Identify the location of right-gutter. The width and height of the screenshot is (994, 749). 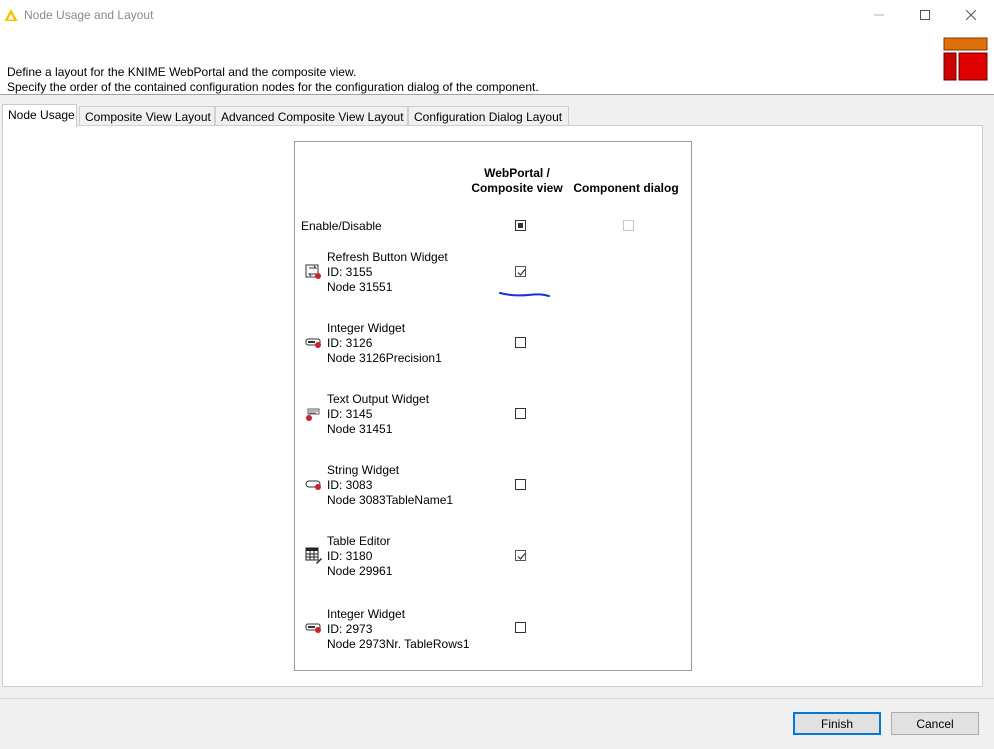
(989, 392).